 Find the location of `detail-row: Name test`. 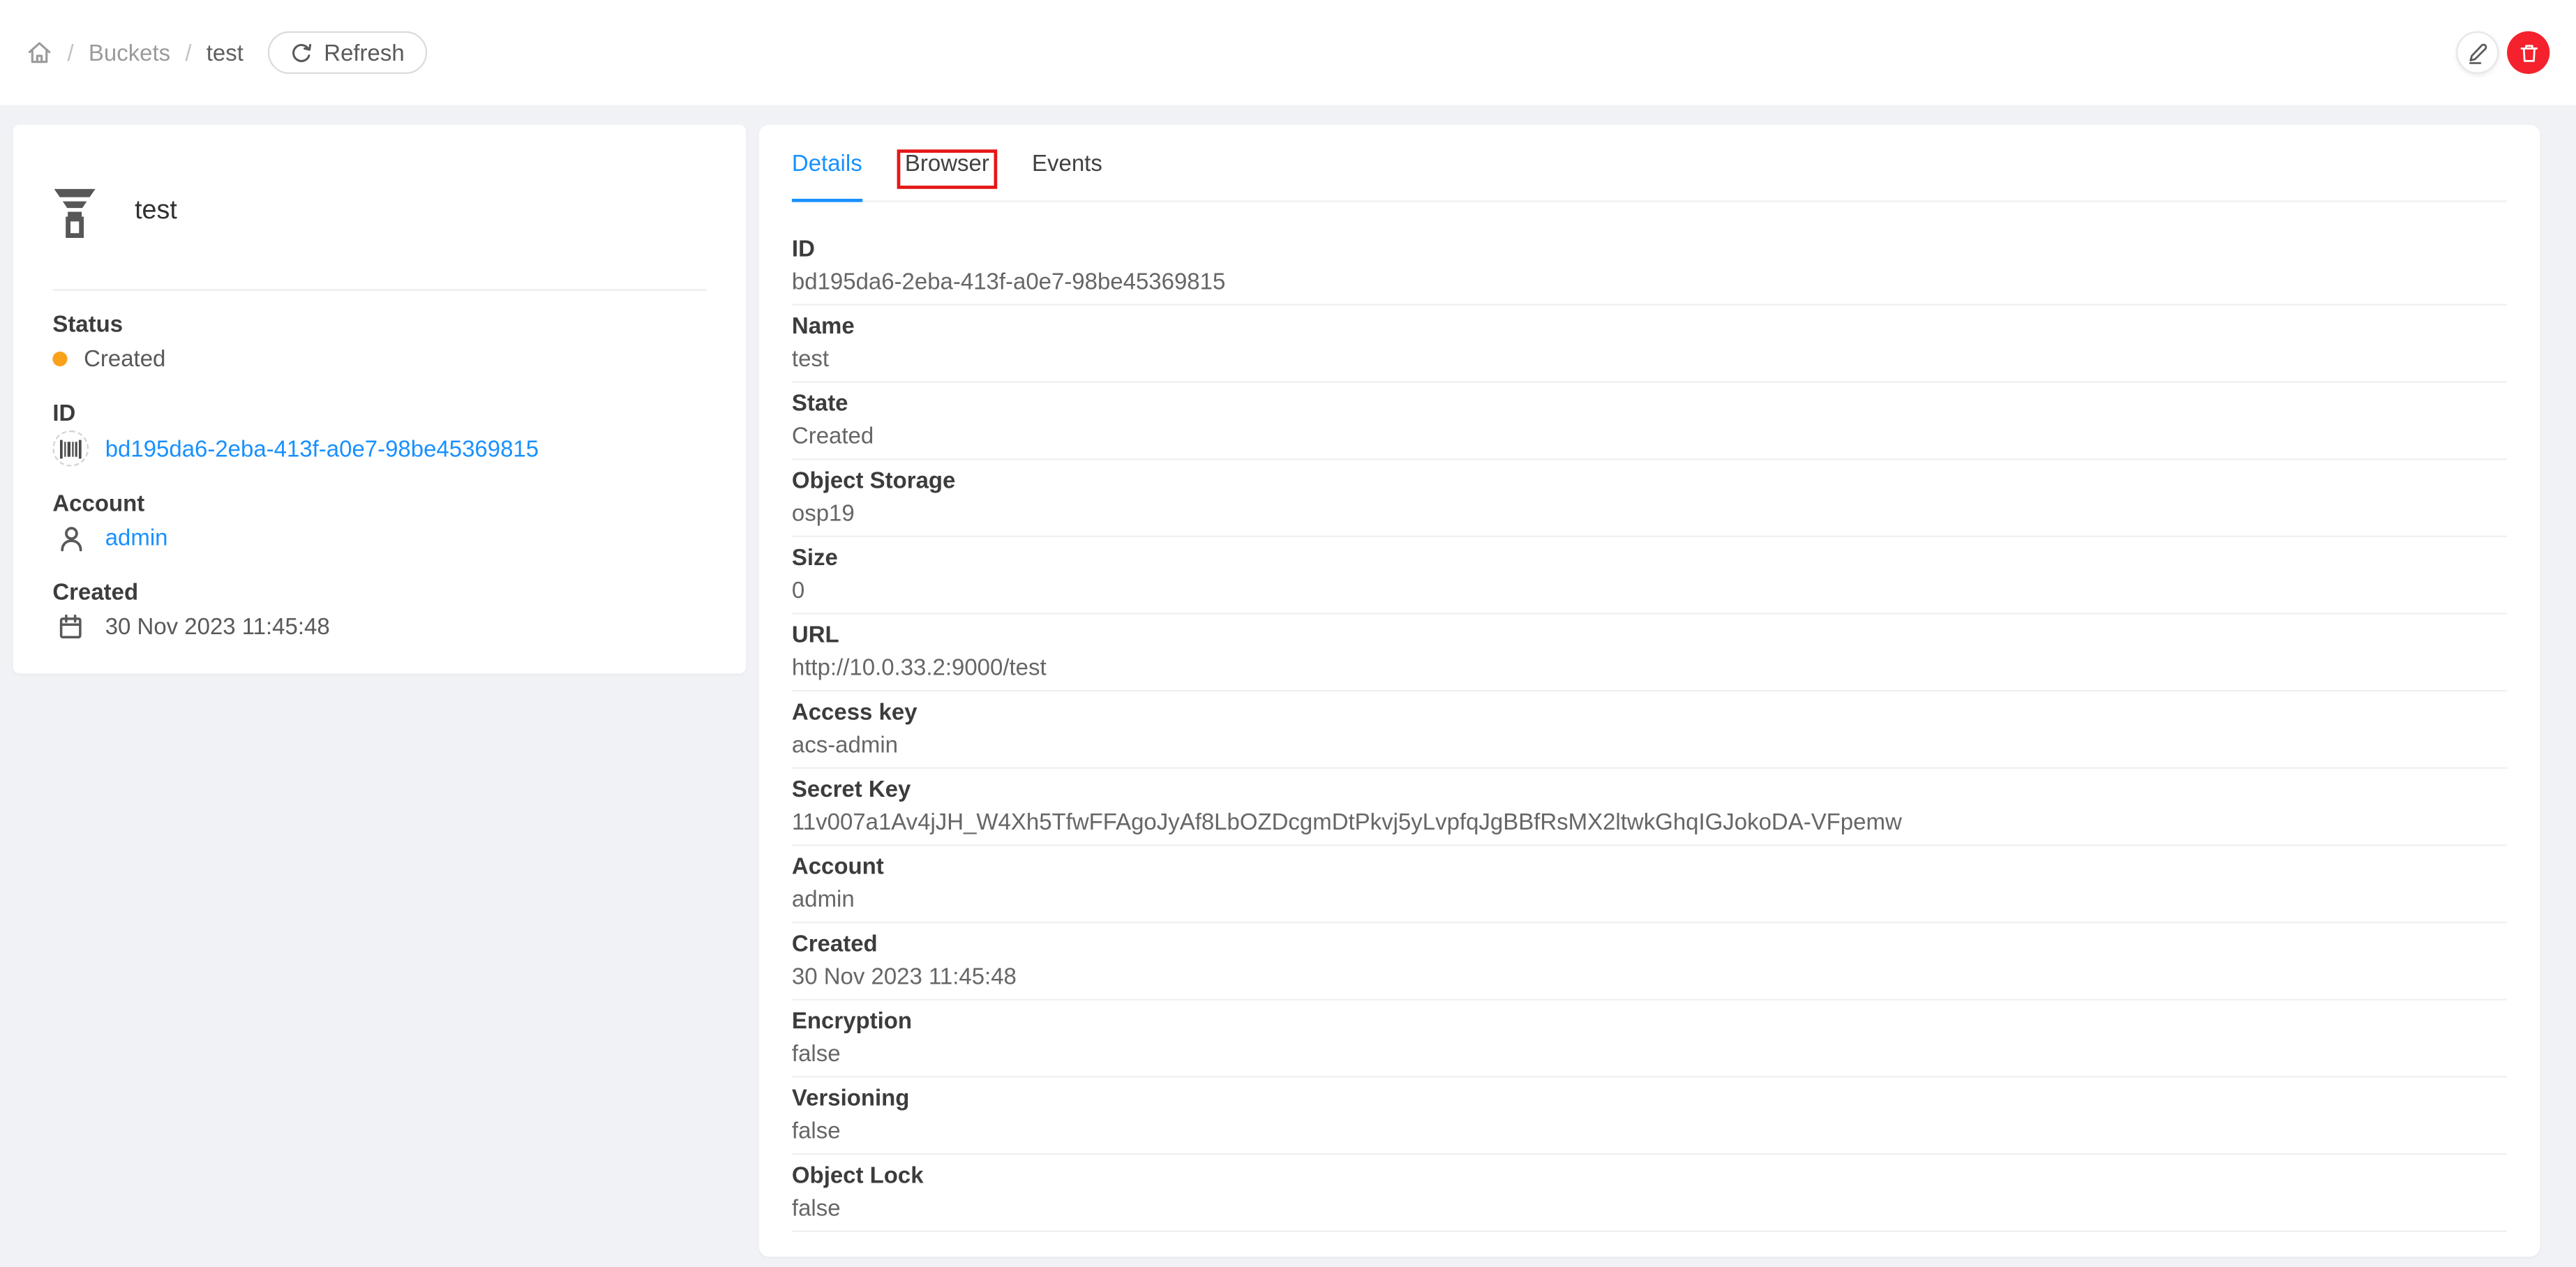

detail-row: Name test is located at coordinates (1649, 344).